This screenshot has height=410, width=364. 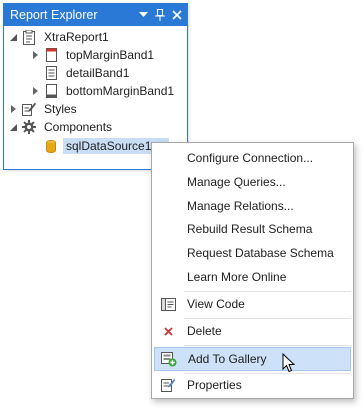 I want to click on menu-item-add-to-gallery: Add To Gallery, so click(x=252, y=359).